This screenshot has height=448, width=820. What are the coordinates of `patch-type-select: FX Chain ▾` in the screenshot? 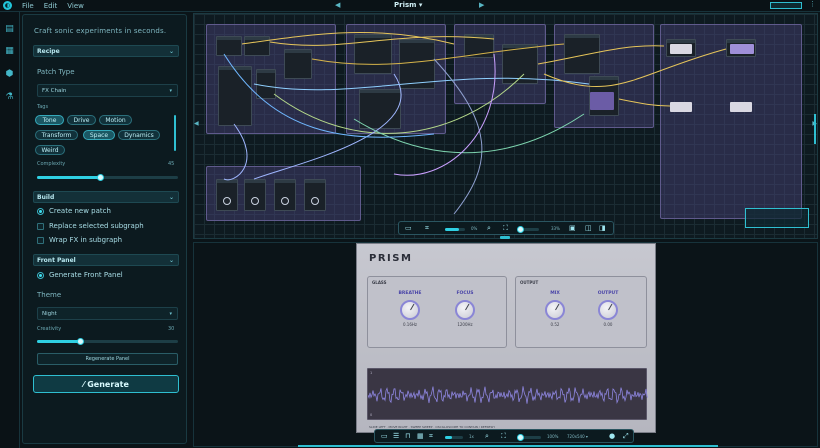 It's located at (107, 90).